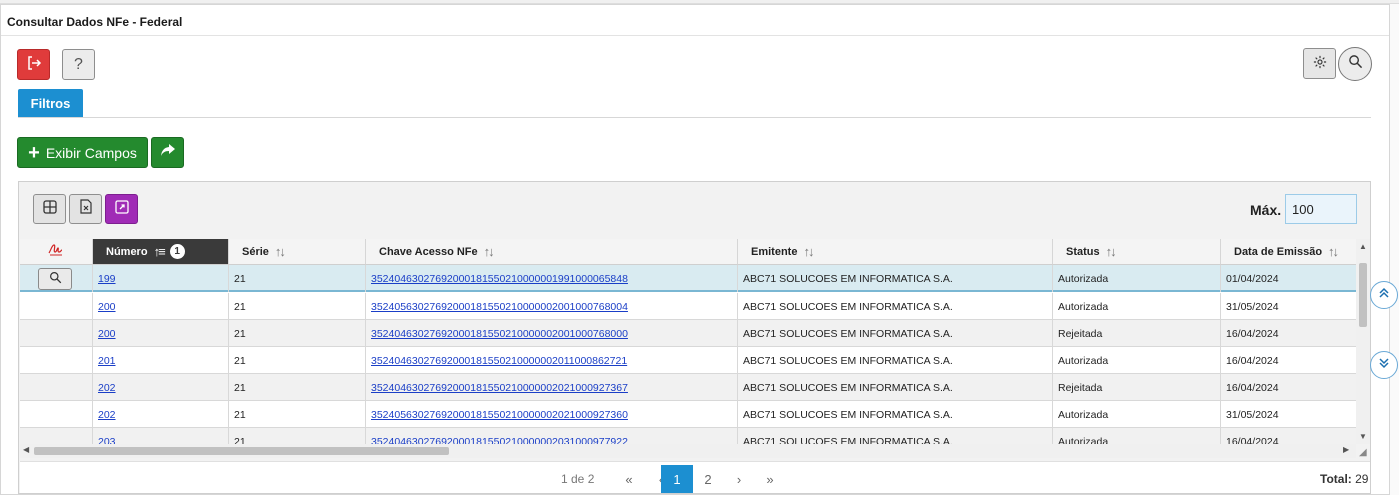 This screenshot has width=1399, height=495. I want to click on plus-icon: +, so click(34, 152).